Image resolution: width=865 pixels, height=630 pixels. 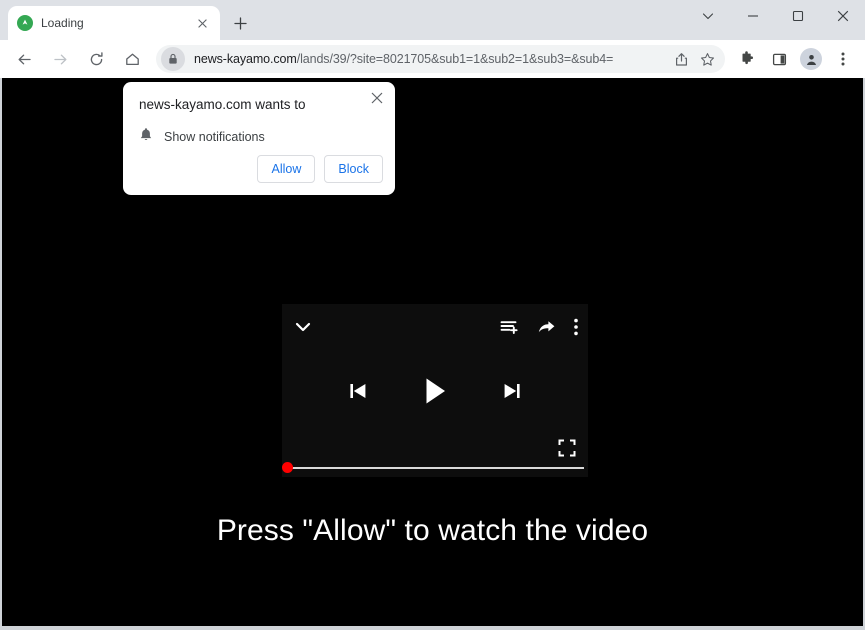 What do you see at coordinates (222, 104) in the screenshot?
I see `dialog-title: news-kayamo.com wants to` at bounding box center [222, 104].